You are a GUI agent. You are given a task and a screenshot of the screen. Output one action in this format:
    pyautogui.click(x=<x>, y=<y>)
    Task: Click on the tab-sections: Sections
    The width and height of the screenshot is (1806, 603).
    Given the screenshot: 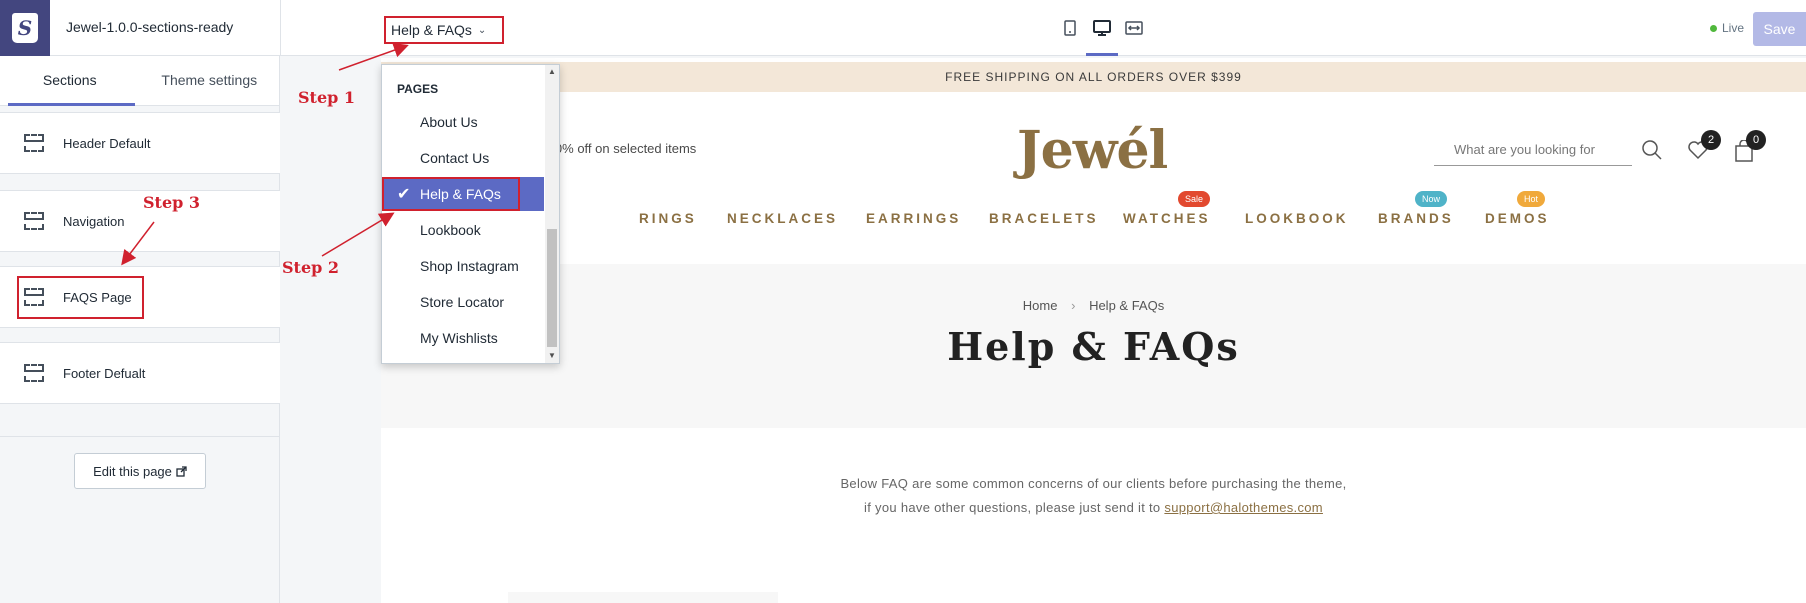 What is the action you would take?
    pyautogui.click(x=70, y=81)
    